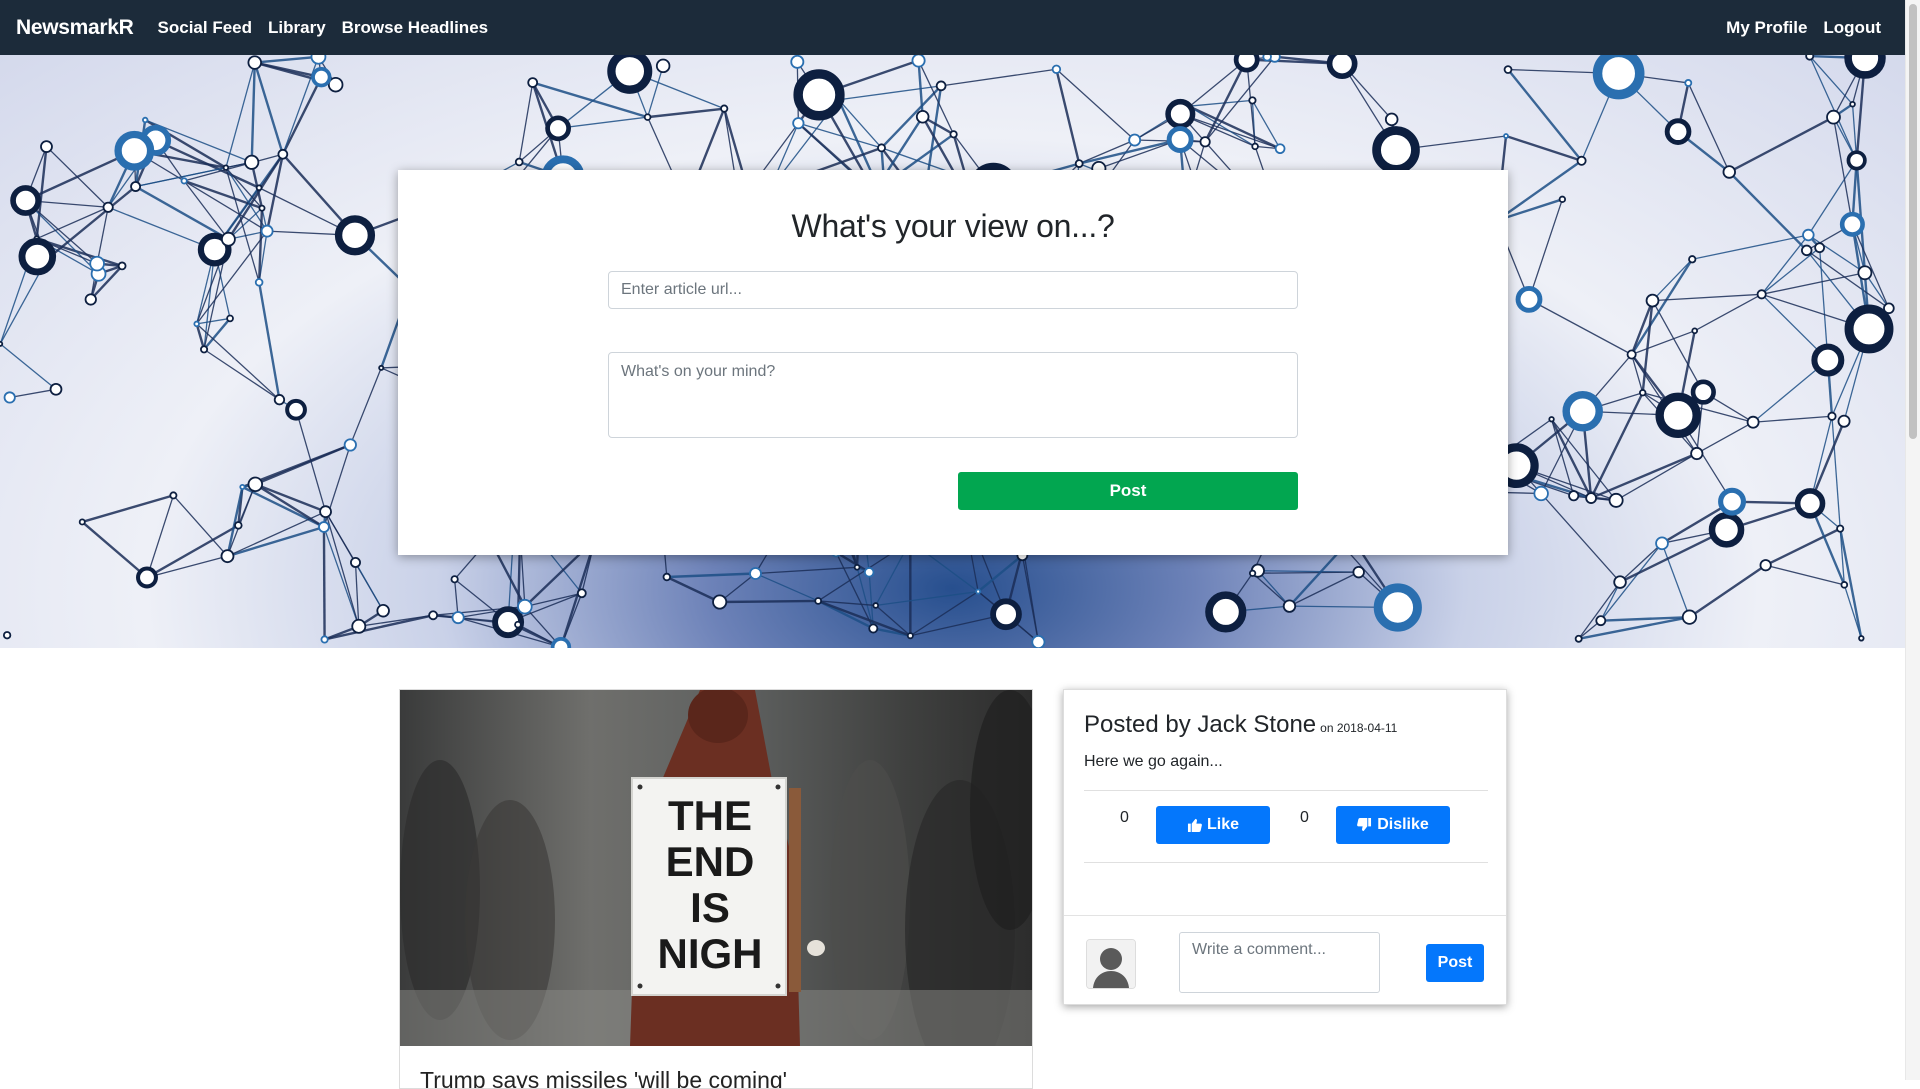 The image size is (1920, 1089). I want to click on nav-my-profile: My Profile, so click(1766, 28).